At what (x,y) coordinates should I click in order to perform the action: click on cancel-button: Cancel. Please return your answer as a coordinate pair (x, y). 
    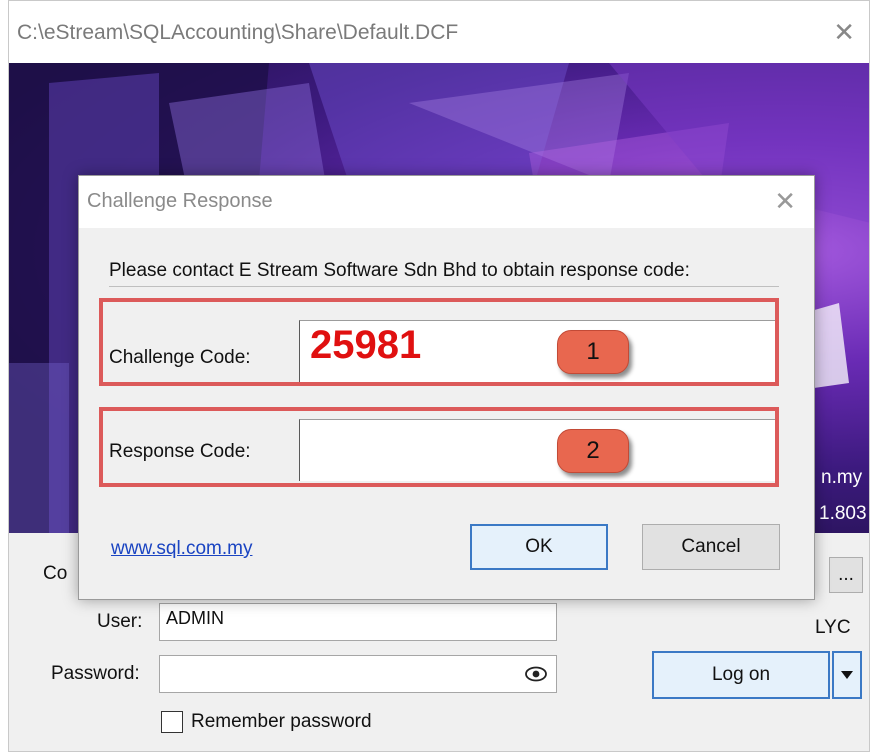
    Looking at the image, I should click on (711, 547).